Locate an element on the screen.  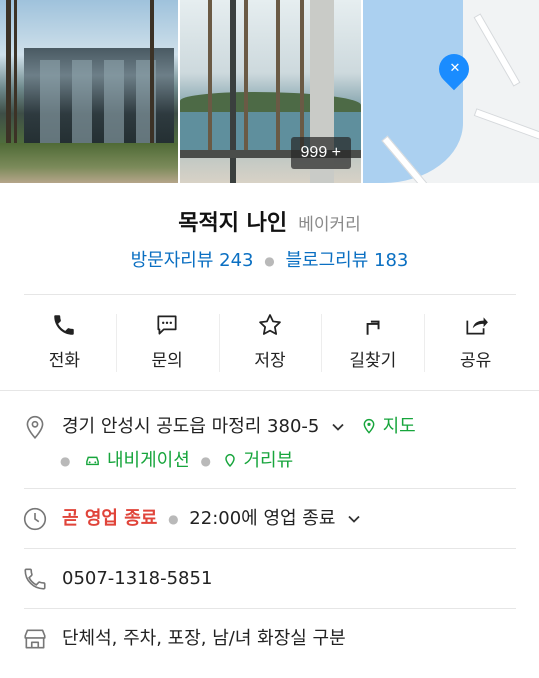
chat-icon is located at coordinates (167, 325).